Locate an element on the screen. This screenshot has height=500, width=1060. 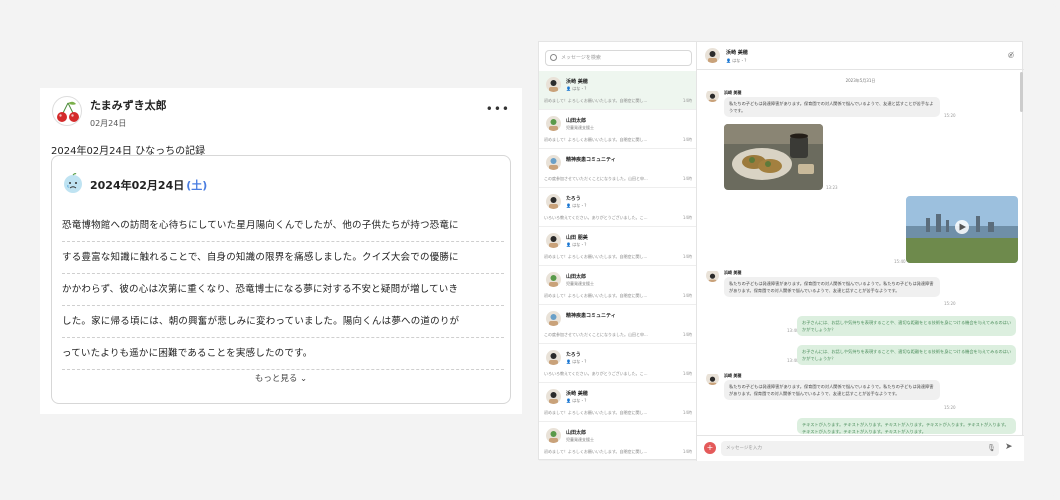
message-time: 15:40 is located at coordinates (900, 261).